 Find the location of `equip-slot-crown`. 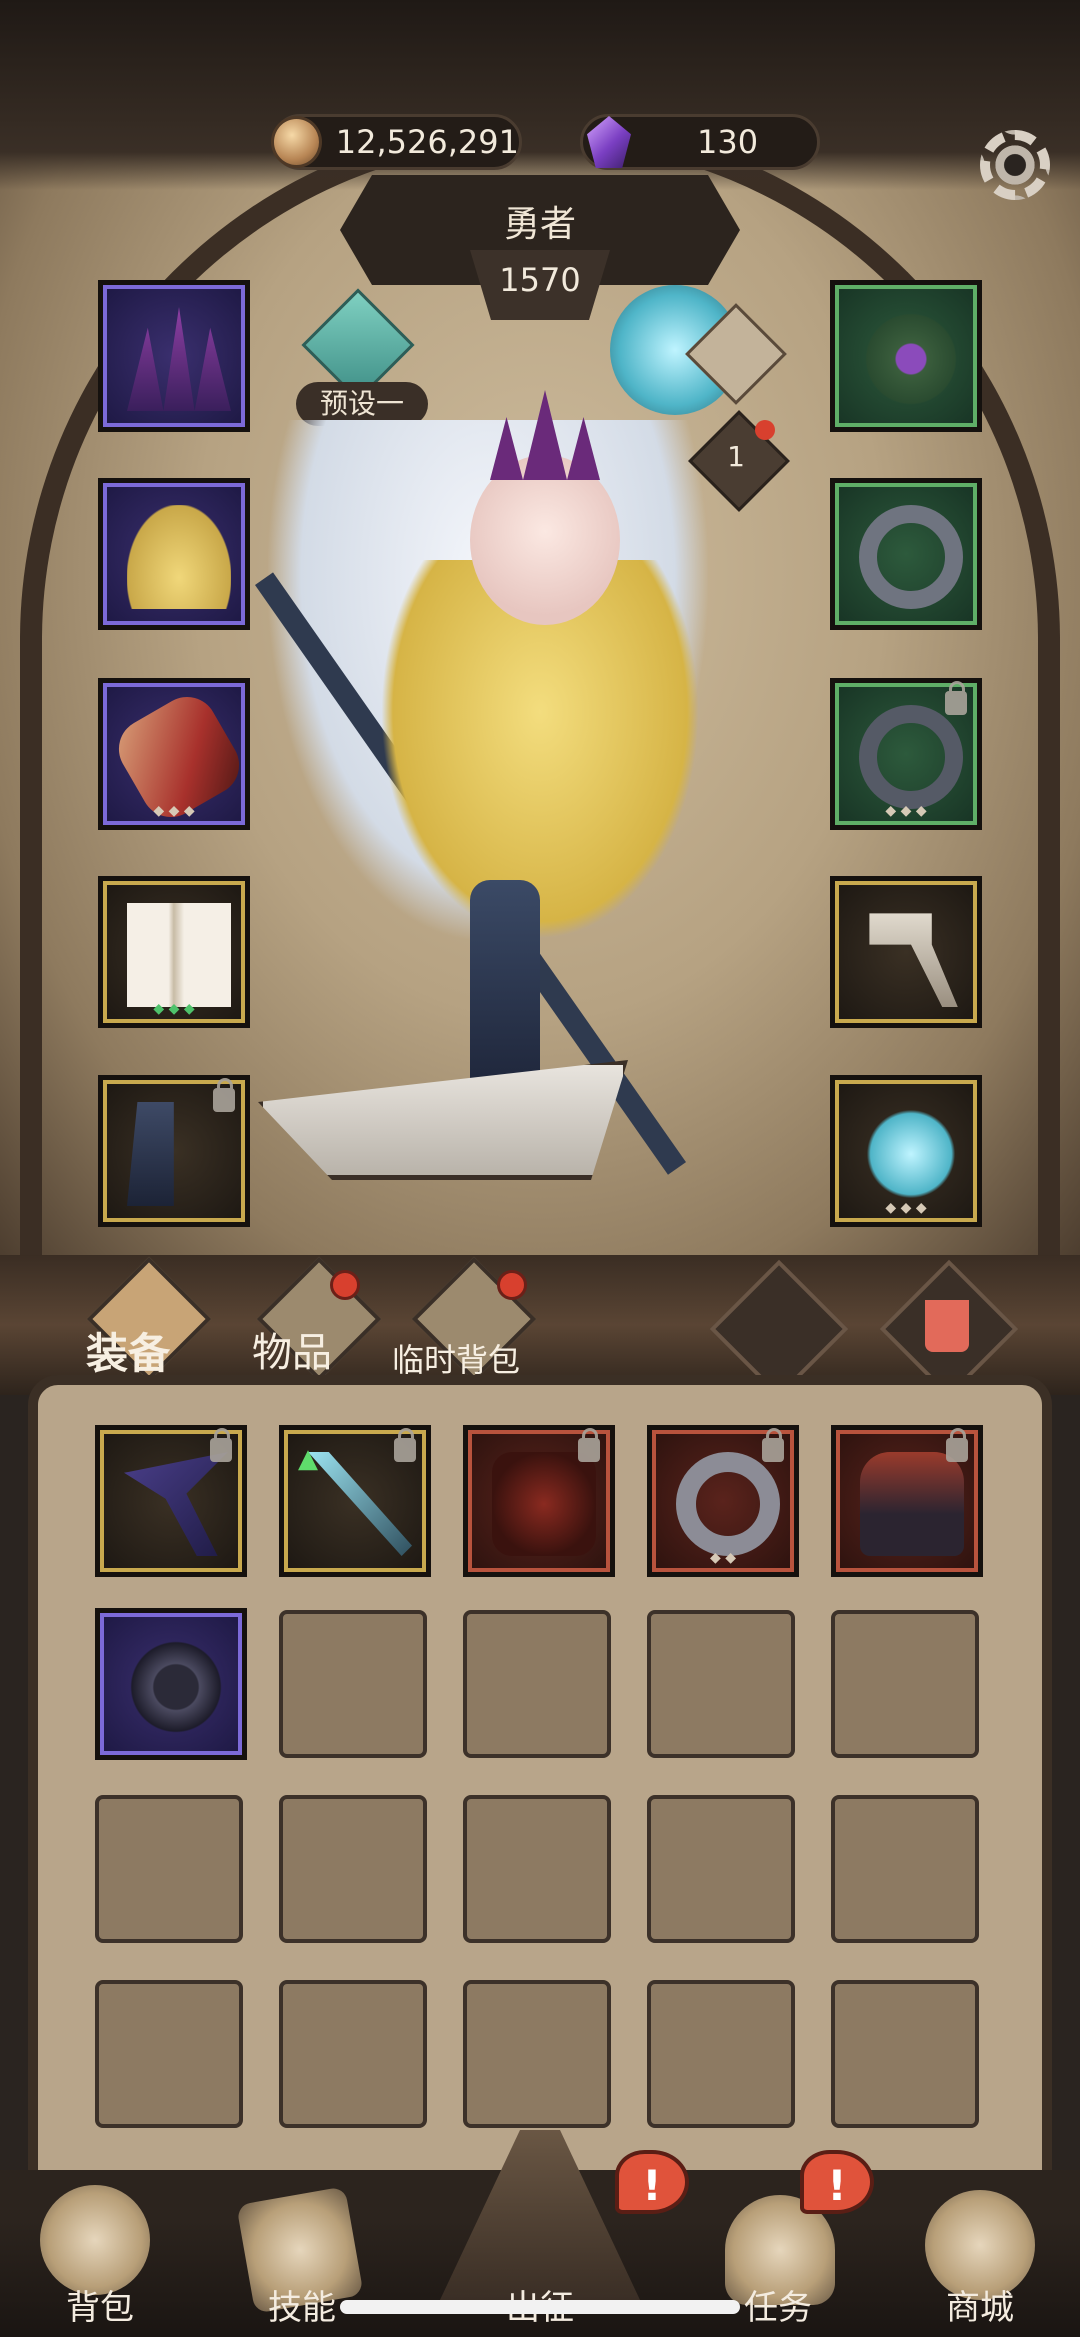

equip-slot-crown is located at coordinates (174, 356).